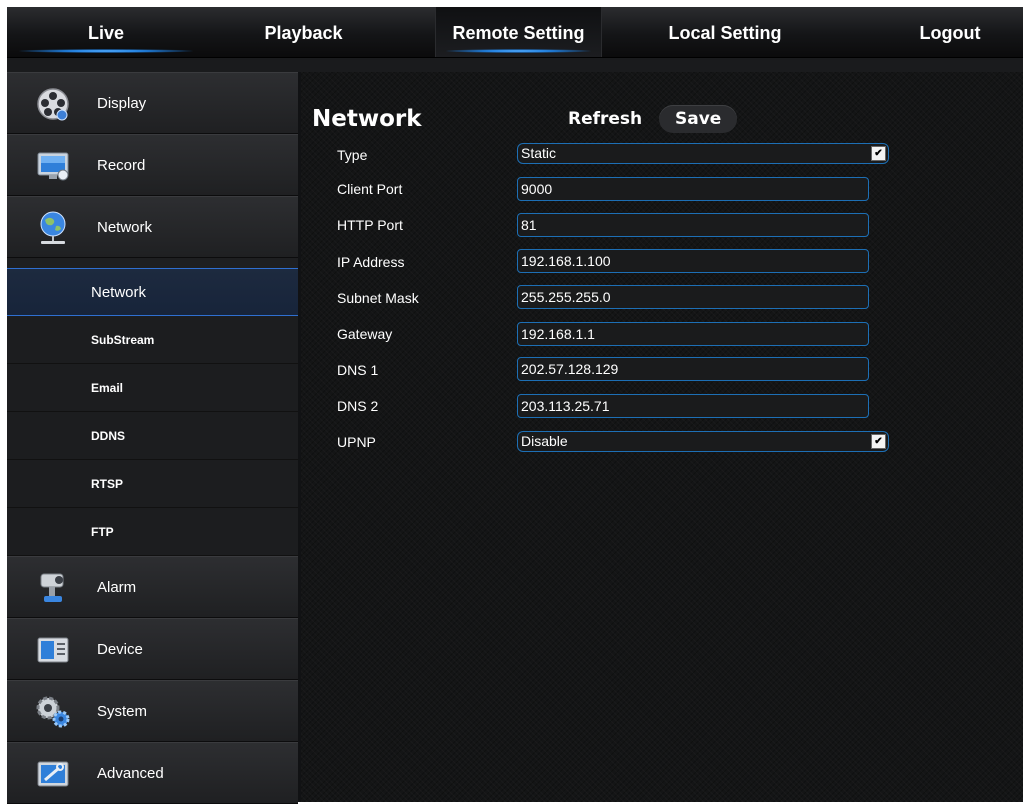 The height and width of the screenshot is (805, 1023). Describe the element at coordinates (152, 165) in the screenshot. I see `sidebar-item-record: Record` at that location.